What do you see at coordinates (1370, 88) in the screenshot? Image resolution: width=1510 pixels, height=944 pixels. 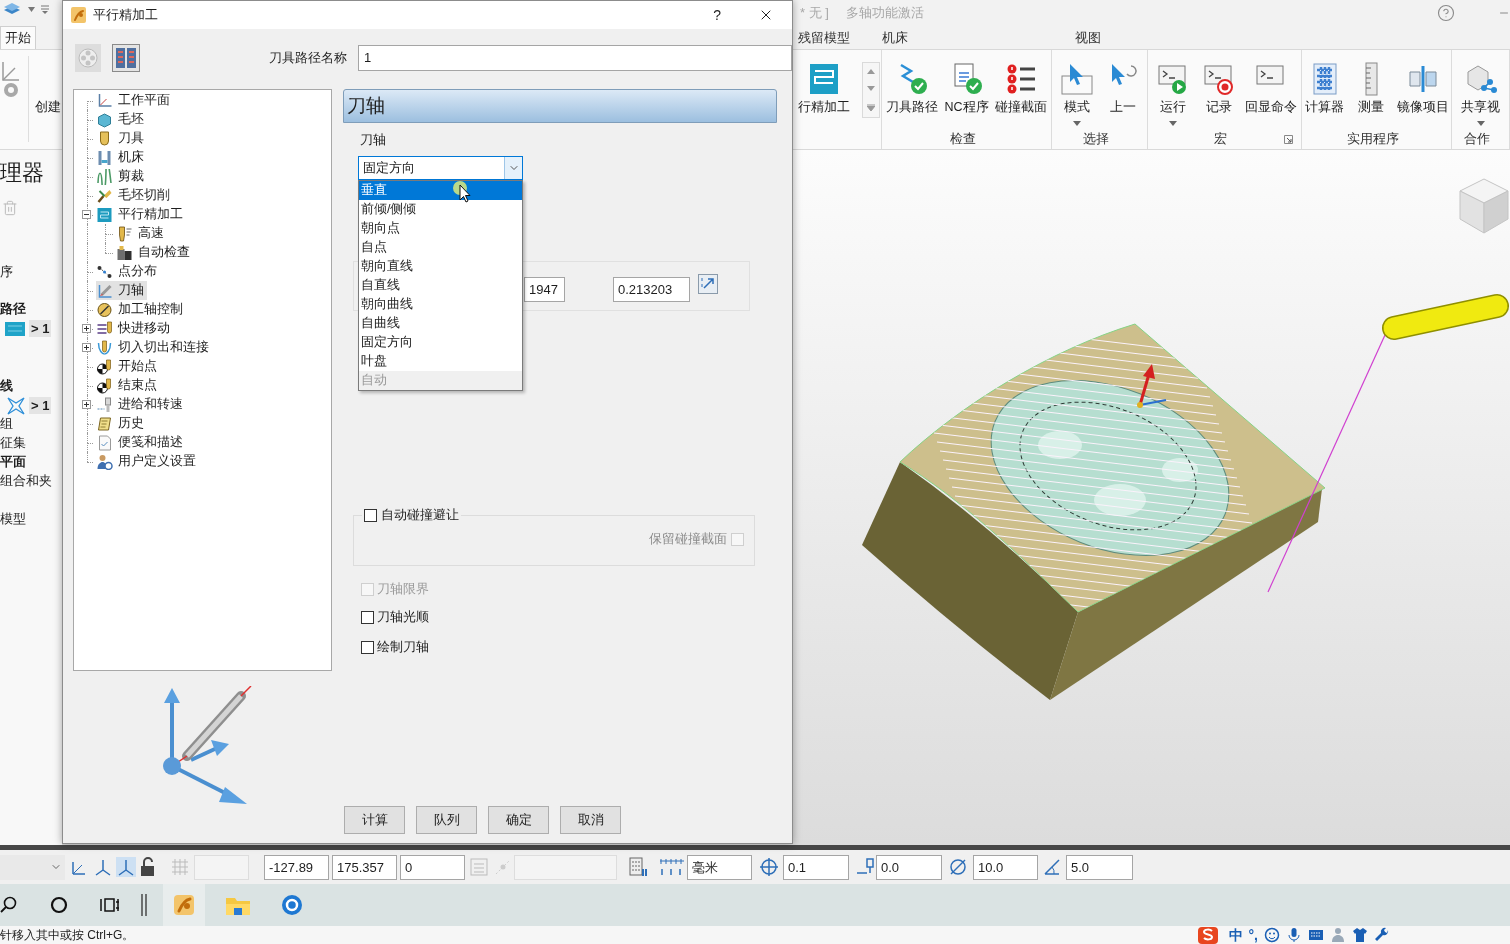 I see `ribbon-button: 测量` at bounding box center [1370, 88].